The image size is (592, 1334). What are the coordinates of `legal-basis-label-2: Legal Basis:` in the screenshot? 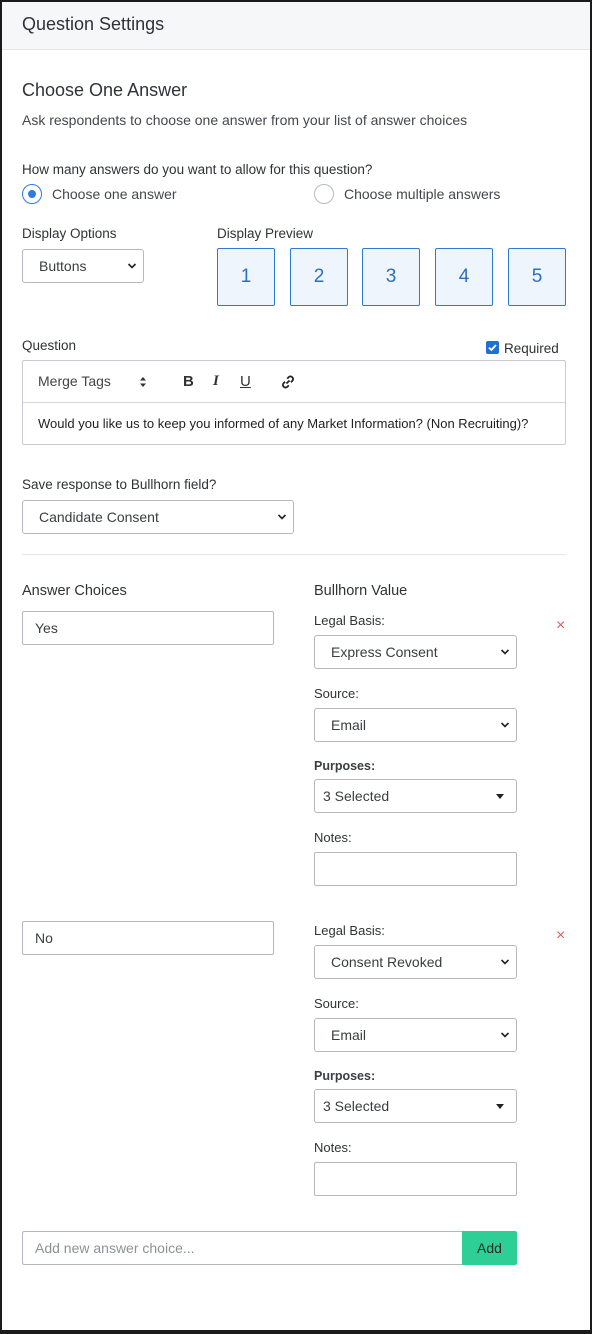 It's located at (349, 930).